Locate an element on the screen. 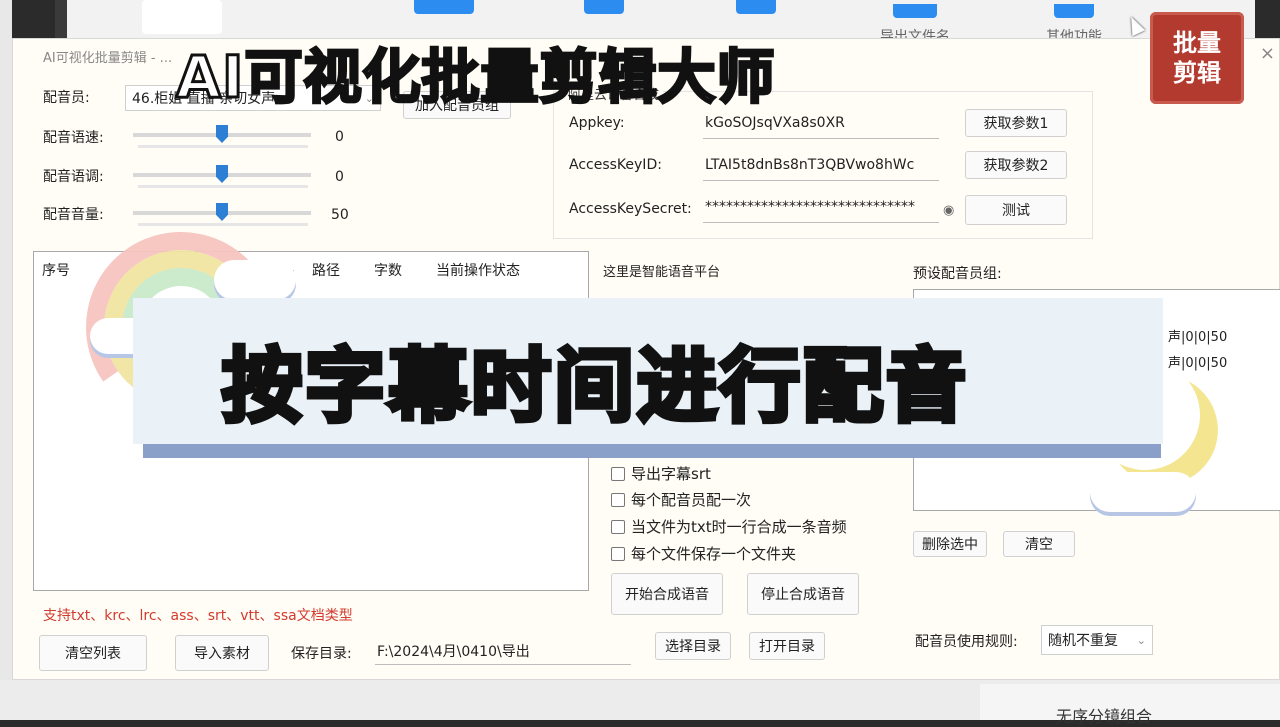 The height and width of the screenshot is (727, 1280). seal-text-line: 剪辑 is located at coordinates (1197, 72).